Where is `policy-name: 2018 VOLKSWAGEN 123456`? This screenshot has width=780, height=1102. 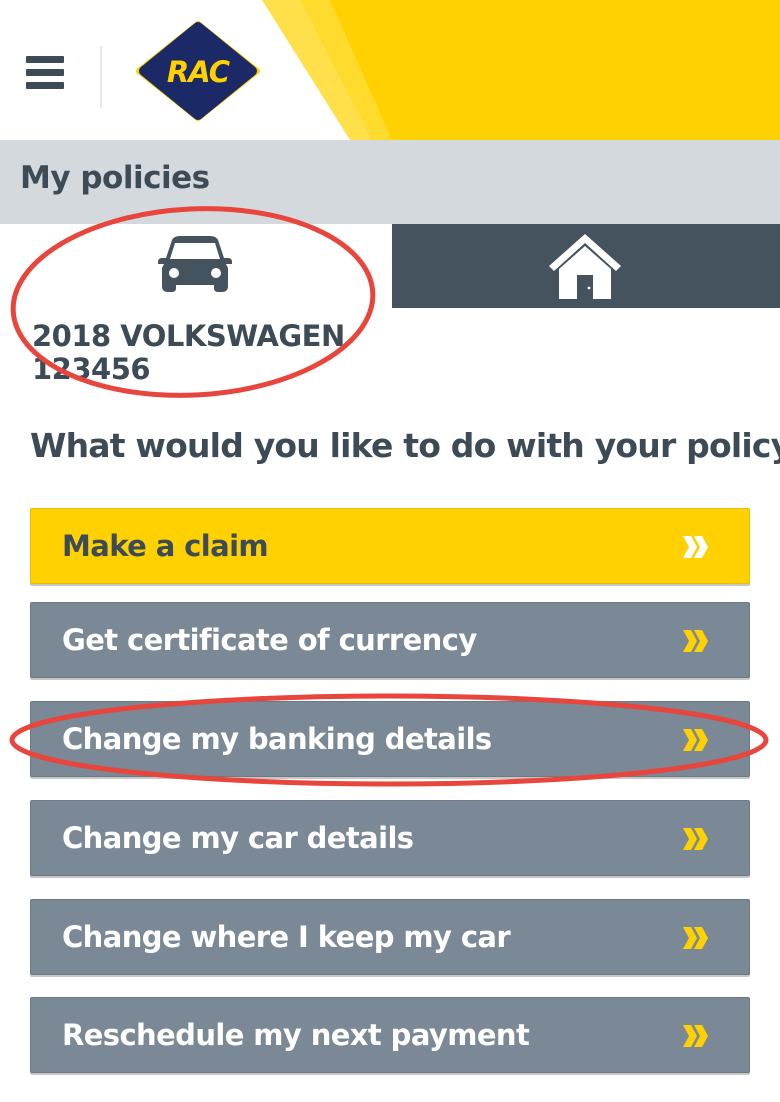 policy-name: 2018 VOLKSWAGEN 123456 is located at coordinates (212, 353).